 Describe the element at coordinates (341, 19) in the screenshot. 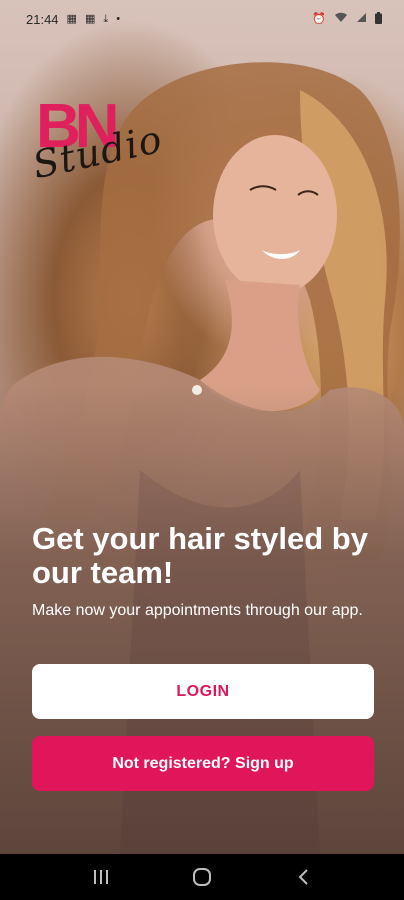

I see `wifi-icon` at that location.